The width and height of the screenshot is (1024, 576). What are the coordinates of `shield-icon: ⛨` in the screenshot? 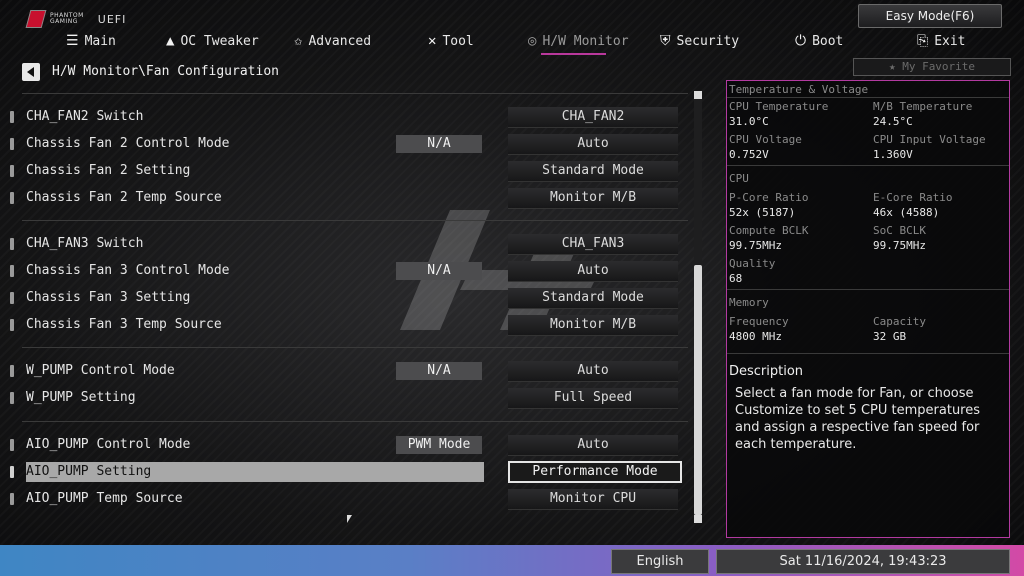 It's located at (665, 41).